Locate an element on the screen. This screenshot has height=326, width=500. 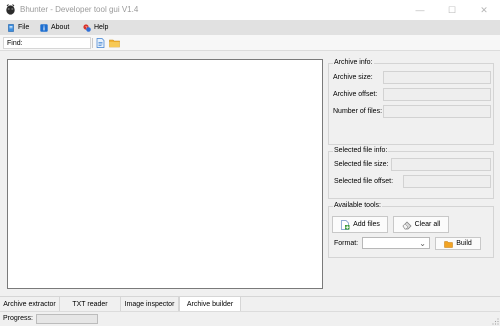
chevron-down-icon: ⌄ is located at coordinates (422, 243).